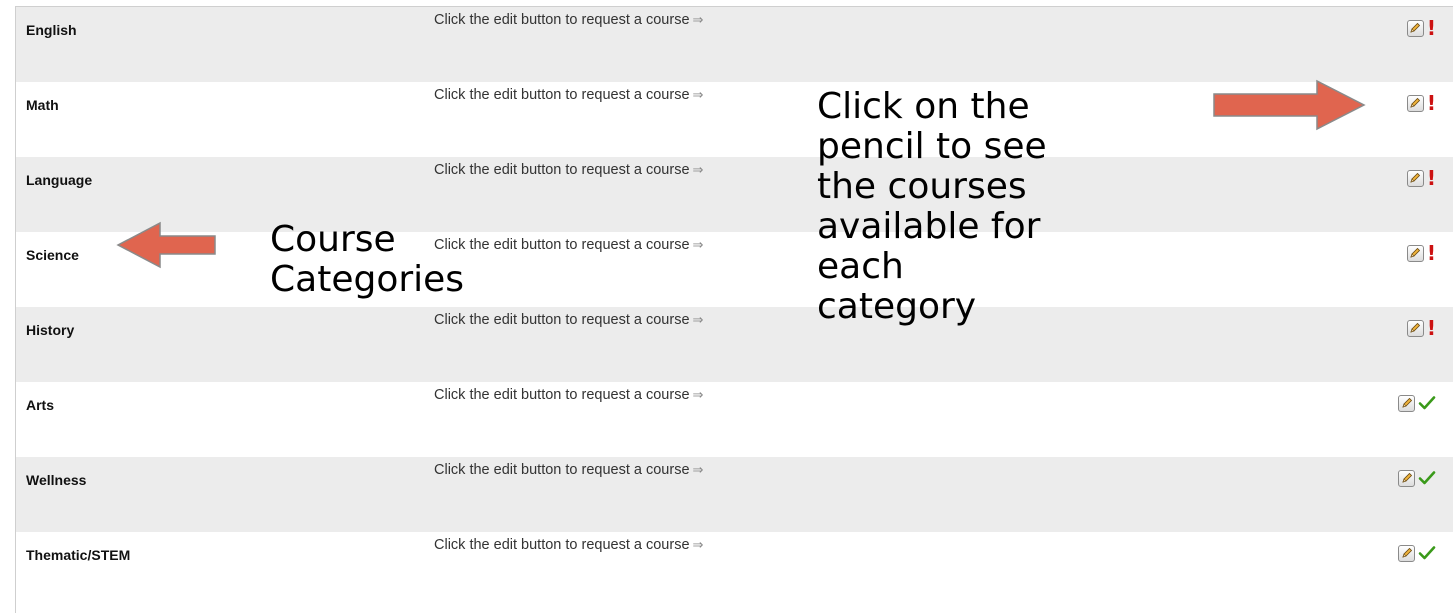  Describe the element at coordinates (52, 255) in the screenshot. I see `category-name: Science` at that location.